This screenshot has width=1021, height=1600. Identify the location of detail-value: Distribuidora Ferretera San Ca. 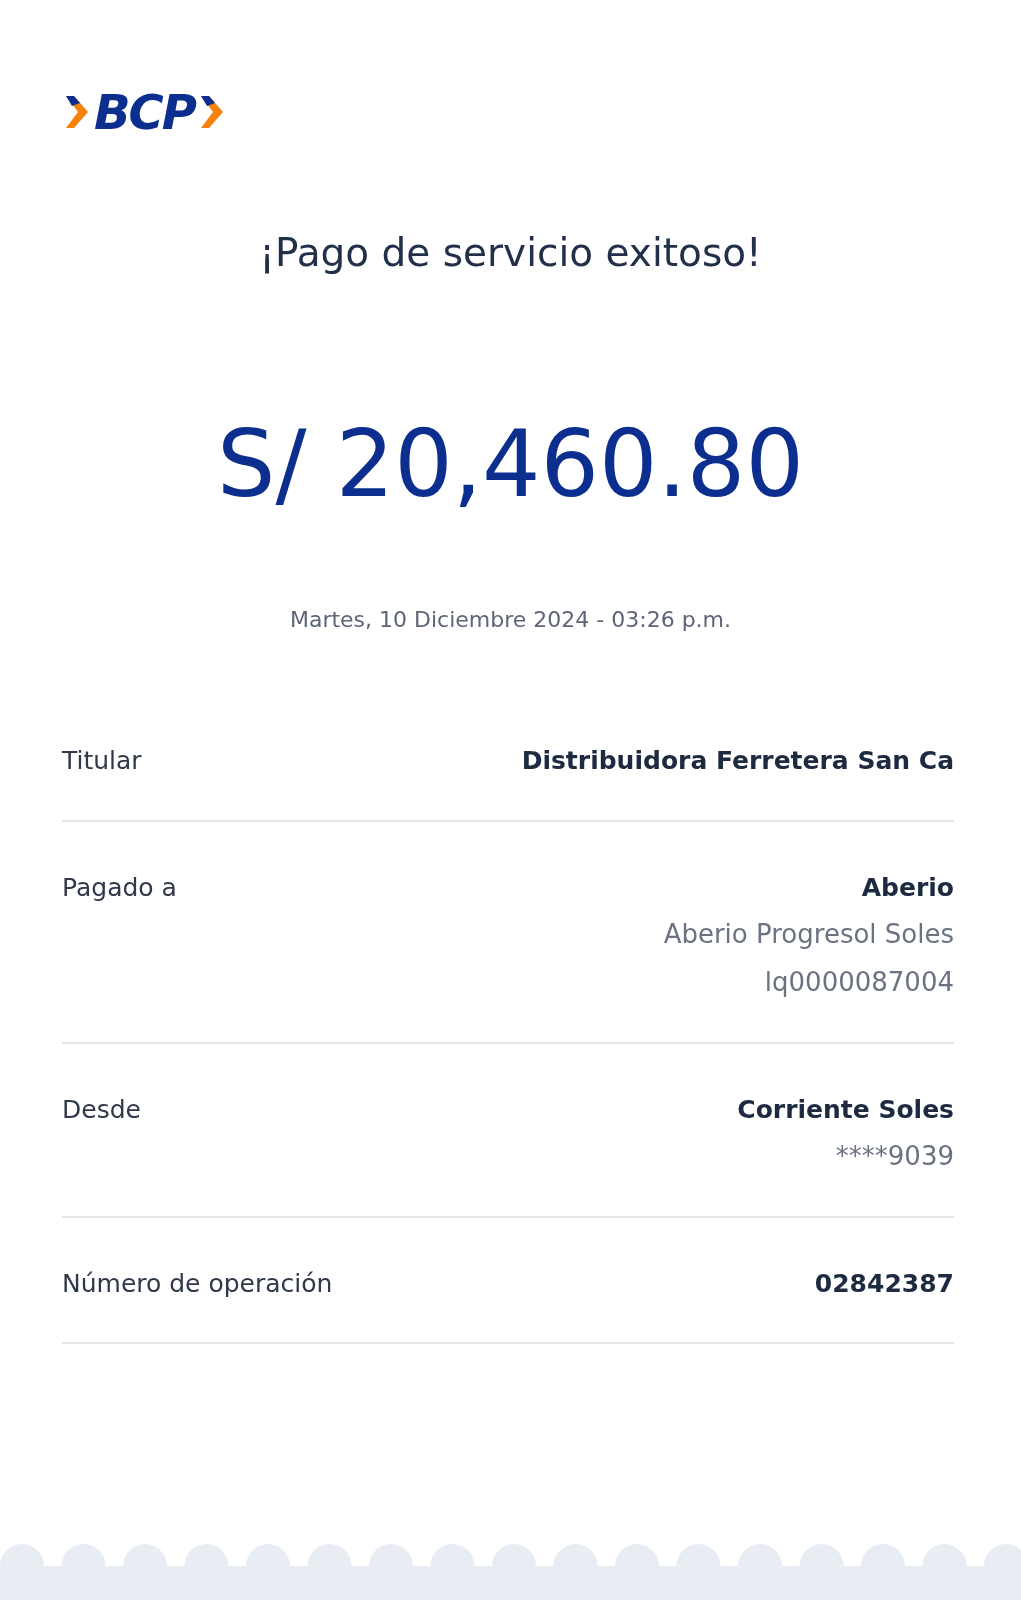
(737, 761).